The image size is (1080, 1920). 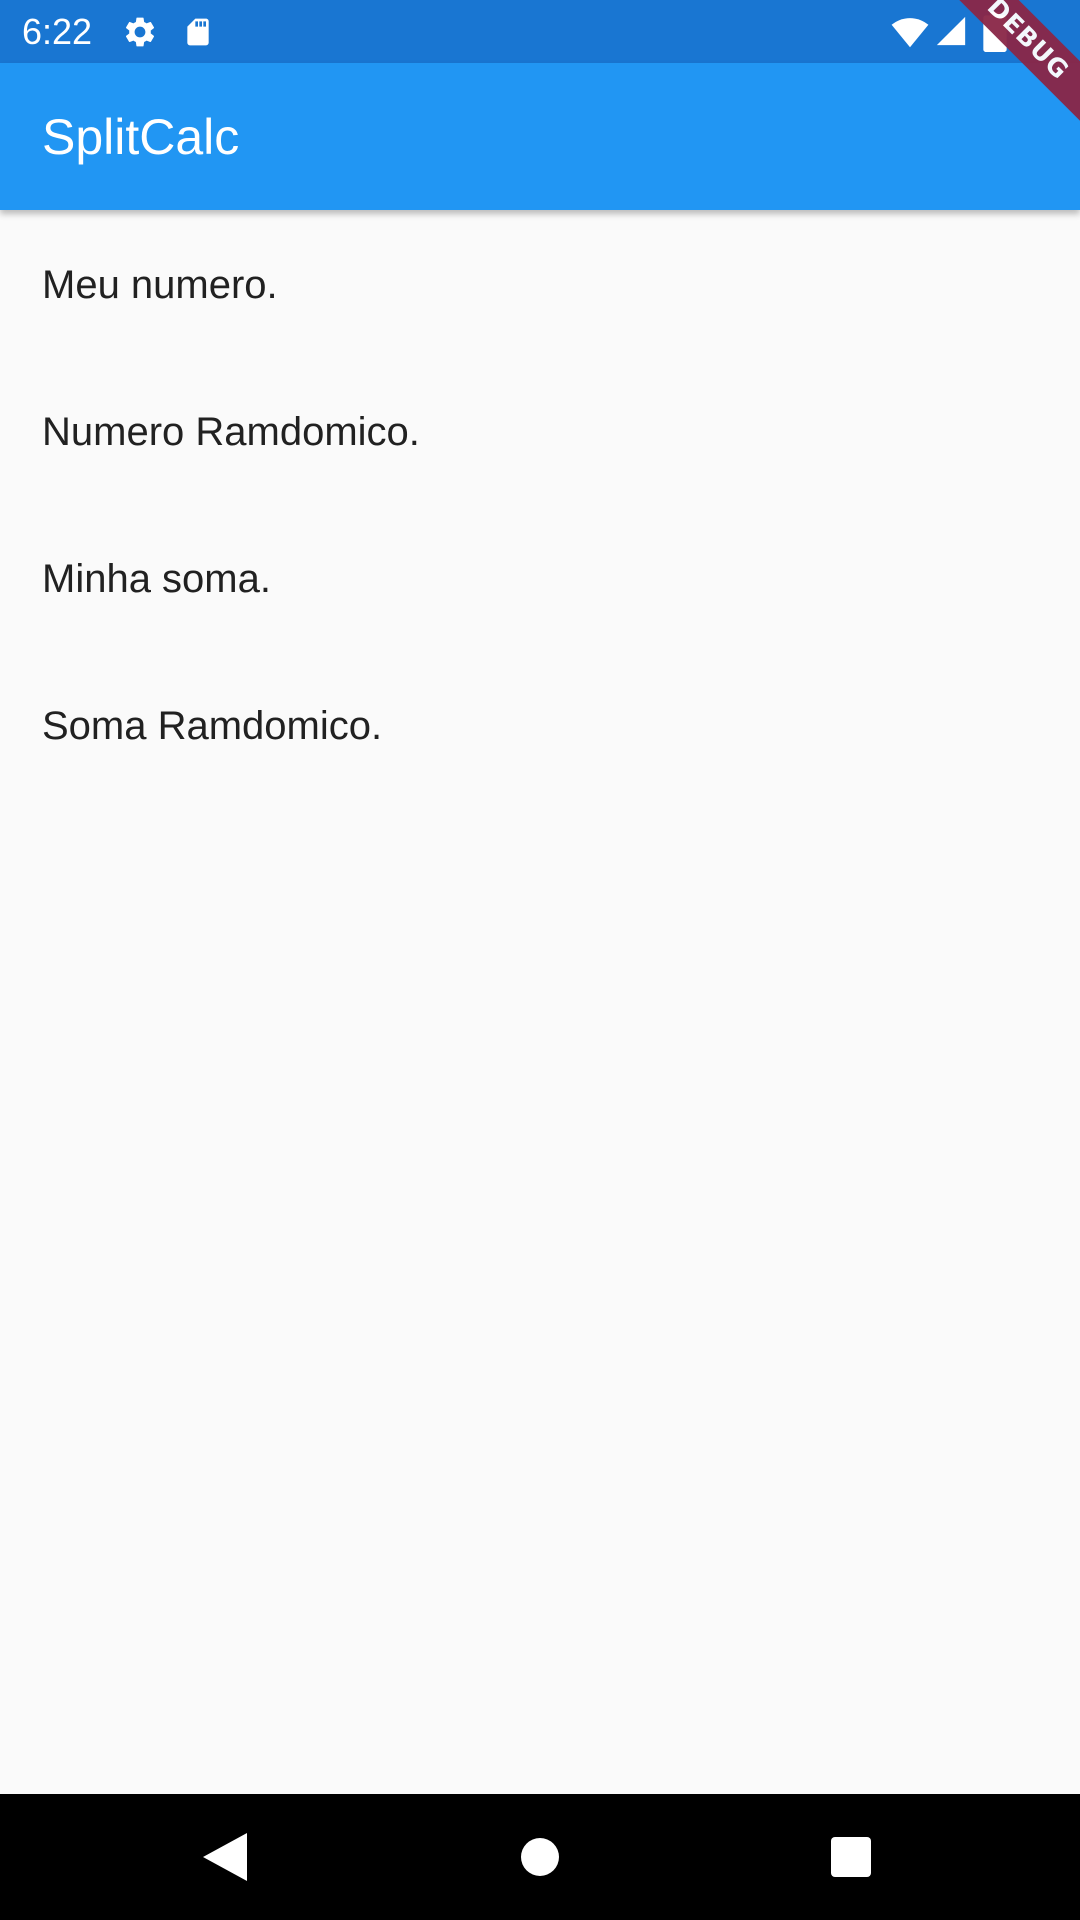 I want to click on home-icon, so click(x=540, y=1857).